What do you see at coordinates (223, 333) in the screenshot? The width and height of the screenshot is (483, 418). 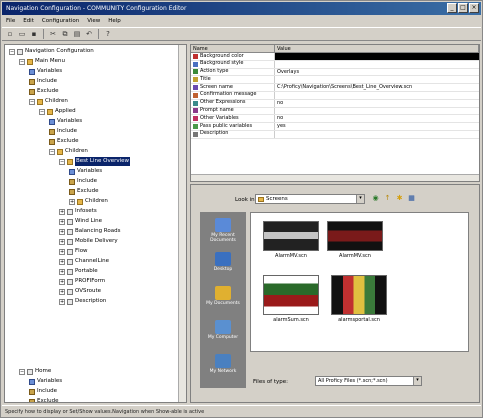 I see `place-item: My Computer` at bounding box center [223, 333].